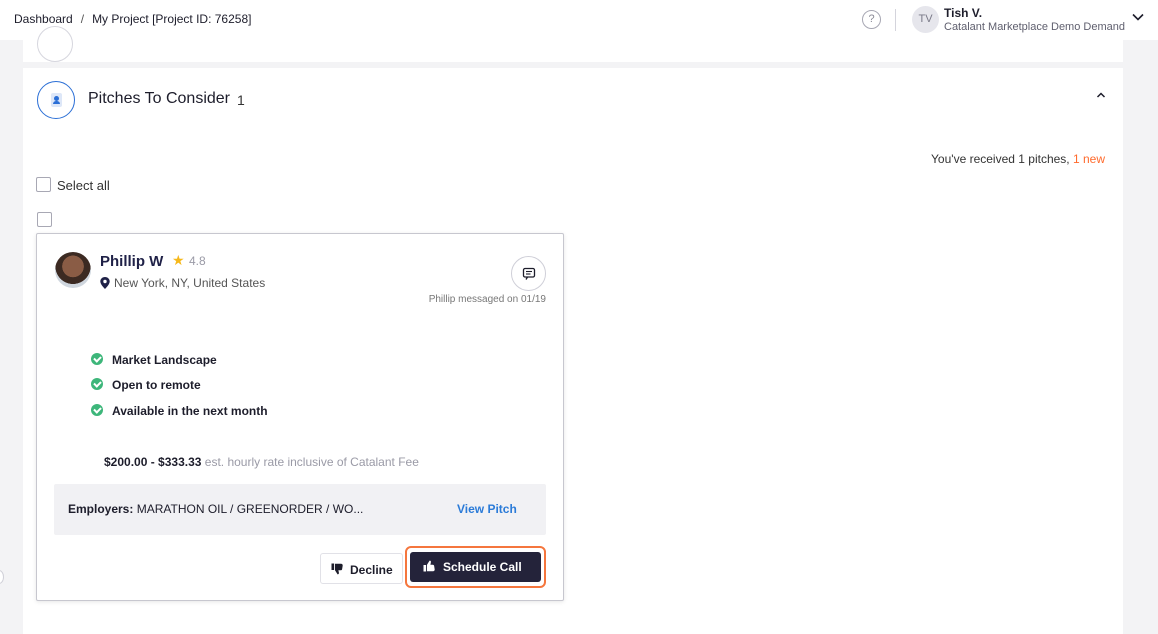 This screenshot has width=1158, height=634. Describe the element at coordinates (156, 385) in the screenshot. I see `feature-label: Open to remote` at that location.